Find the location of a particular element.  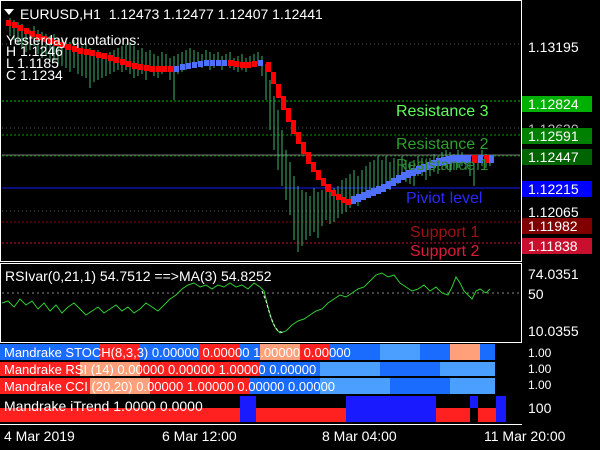

resistance-1-label: Resistance 1 is located at coordinates (442, 165).